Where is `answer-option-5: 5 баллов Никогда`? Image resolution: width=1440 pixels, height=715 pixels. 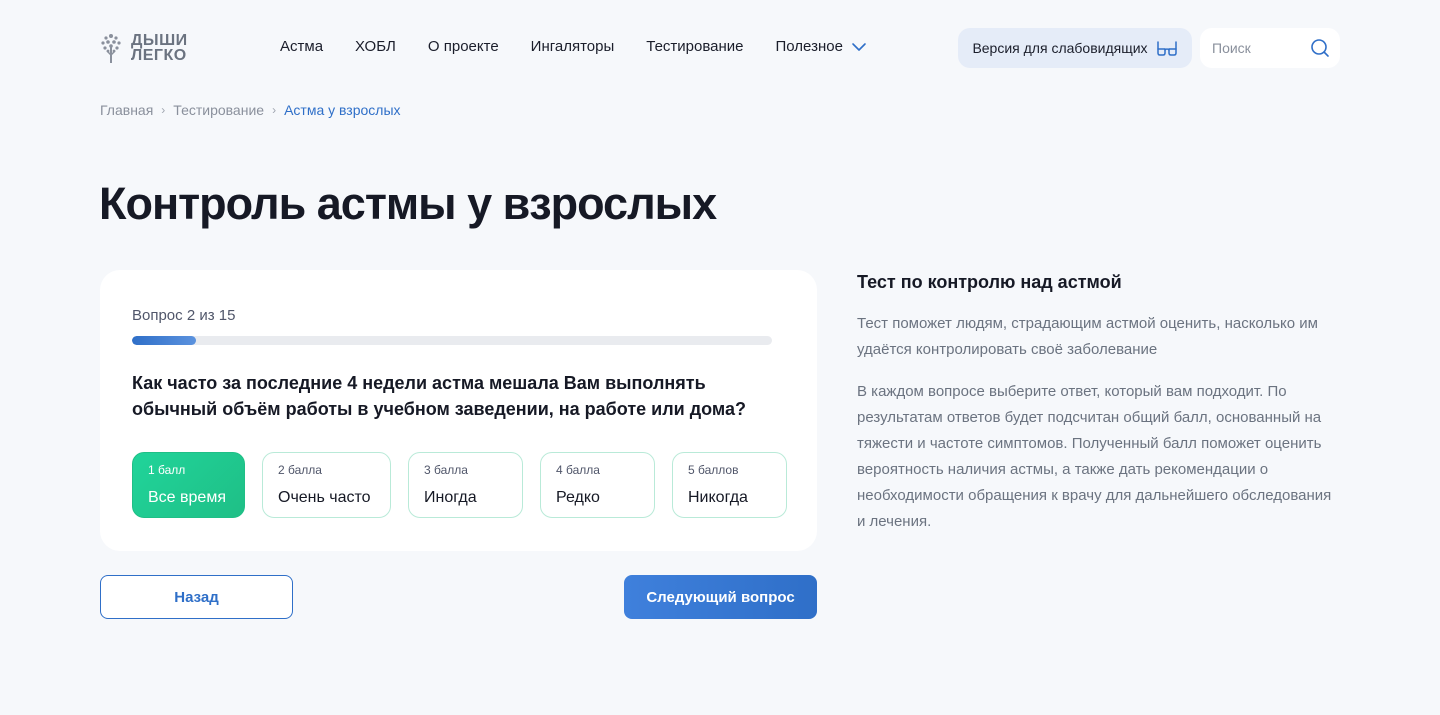
answer-option-5: 5 баллов Никогда is located at coordinates (729, 485).